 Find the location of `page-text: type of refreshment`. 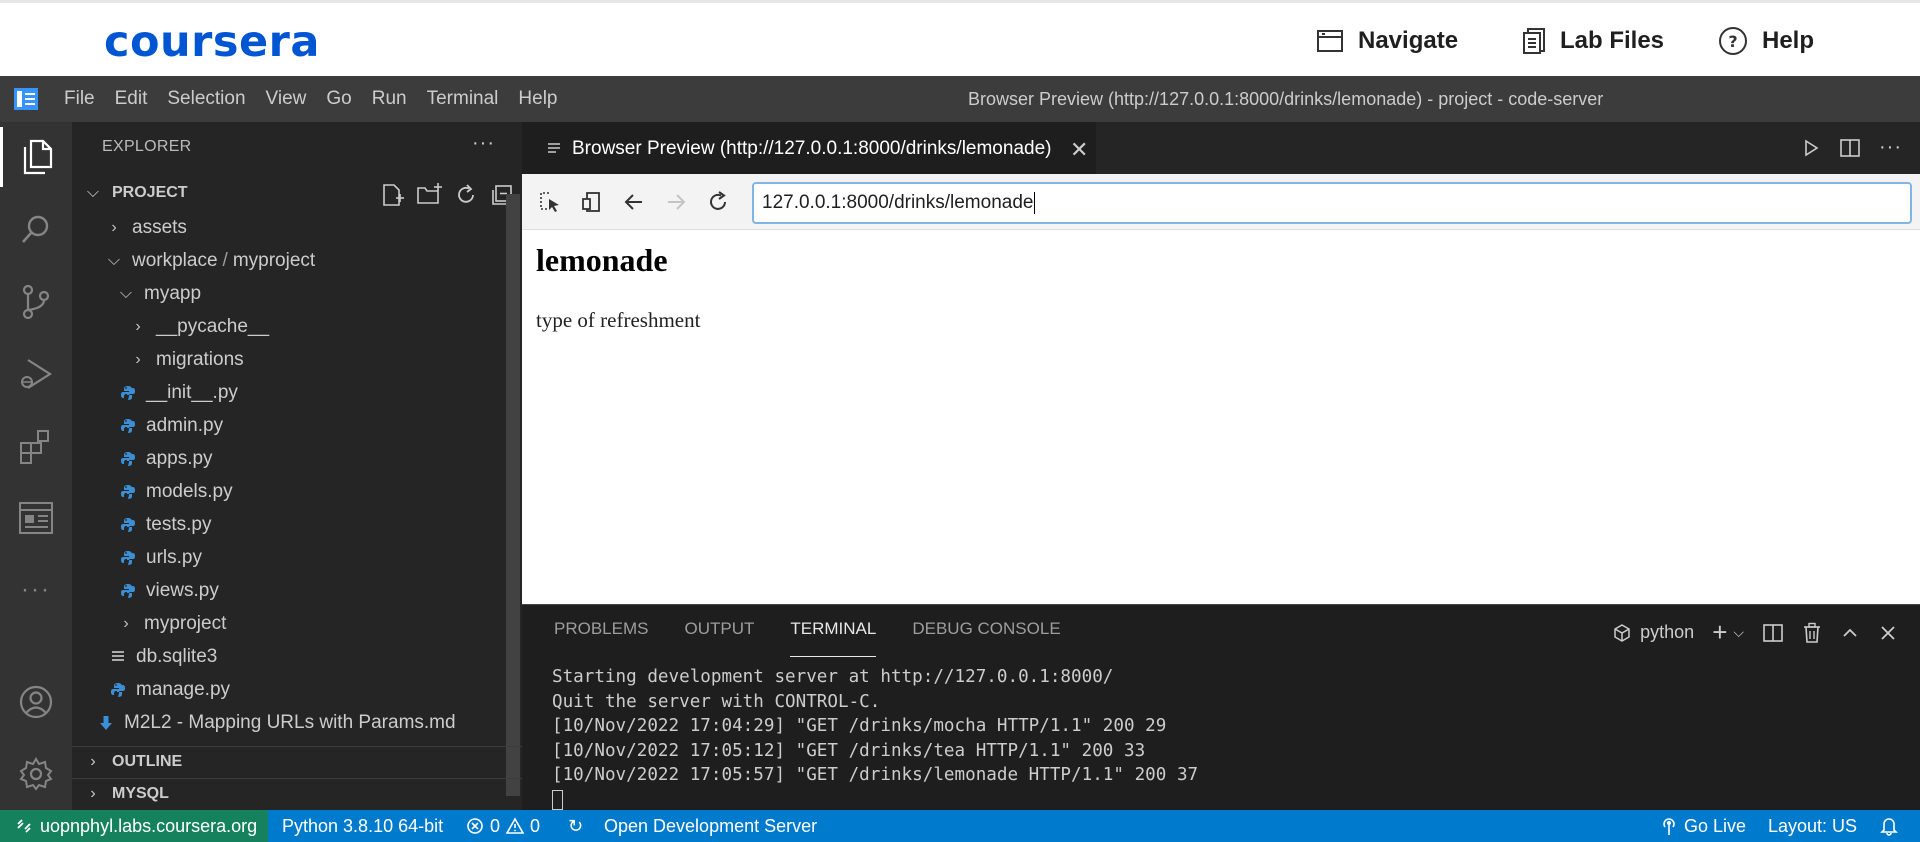

page-text: type of refreshment is located at coordinates (618, 320).